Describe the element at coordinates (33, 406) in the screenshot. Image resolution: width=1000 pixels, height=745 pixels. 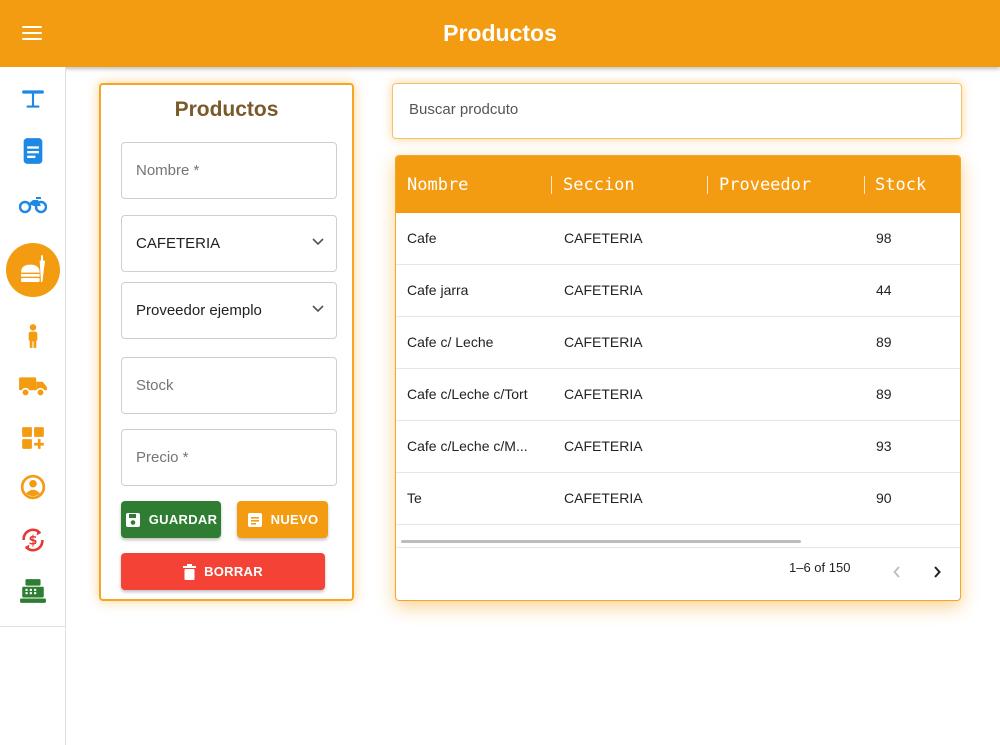
I see `side-nav: $` at that location.